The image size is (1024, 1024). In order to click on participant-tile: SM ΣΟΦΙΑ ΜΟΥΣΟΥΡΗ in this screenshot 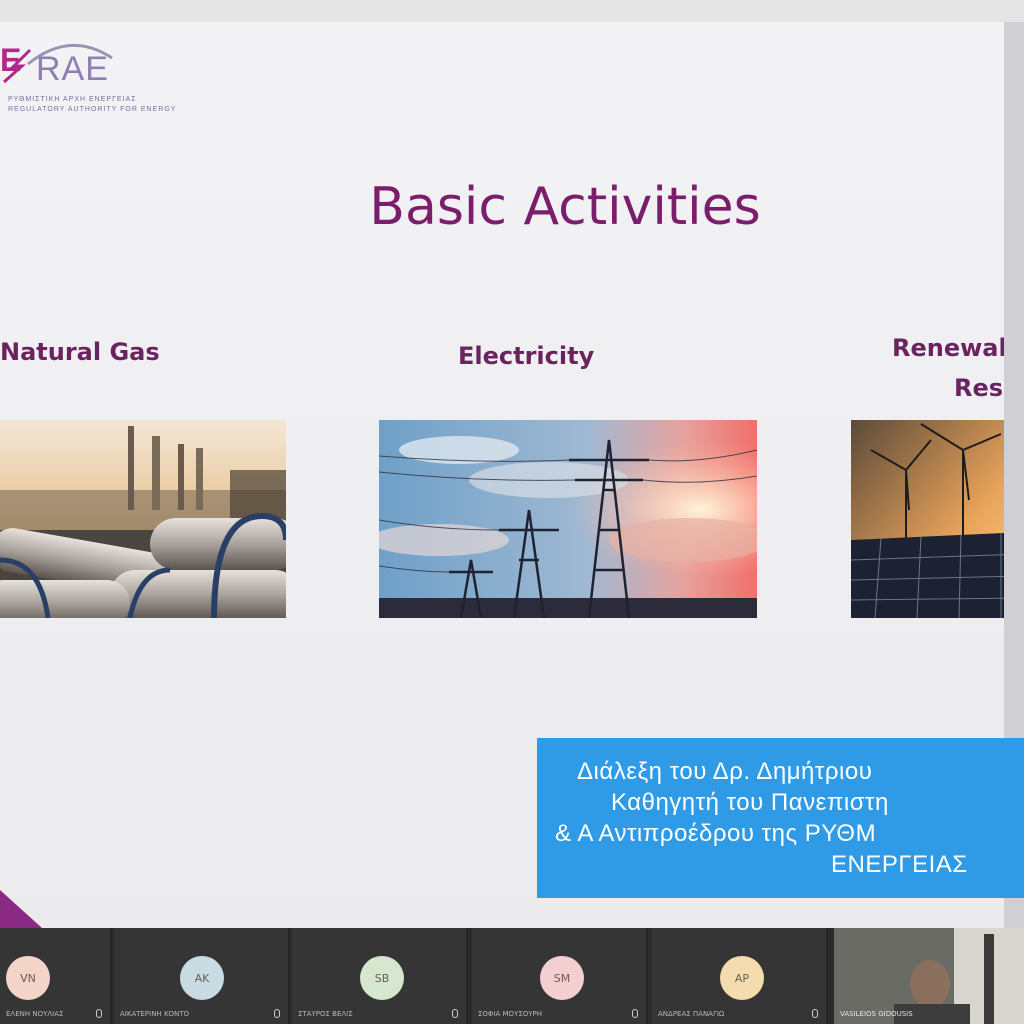, I will do `click(560, 976)`.